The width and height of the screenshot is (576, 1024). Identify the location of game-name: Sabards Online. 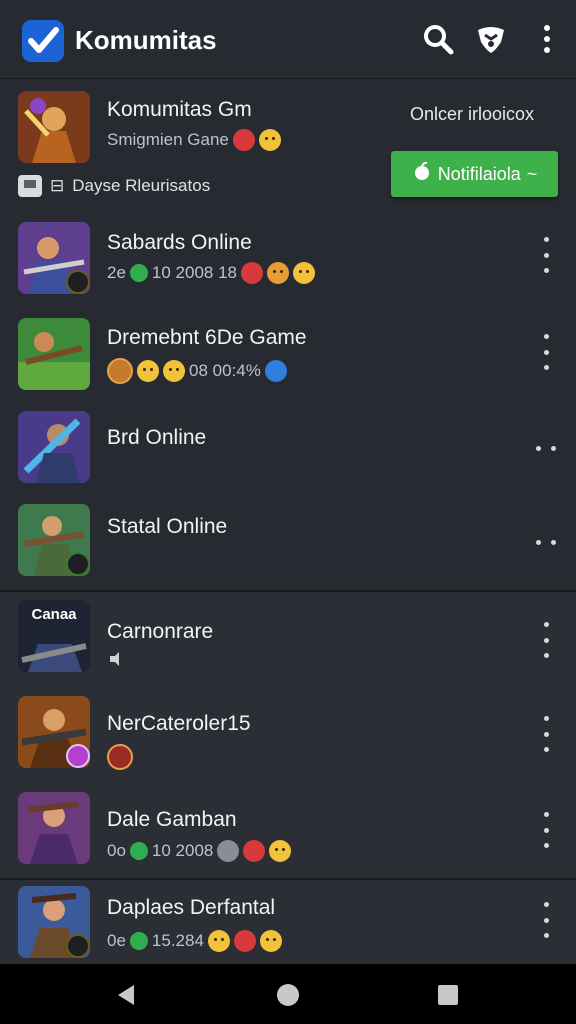
(179, 242).